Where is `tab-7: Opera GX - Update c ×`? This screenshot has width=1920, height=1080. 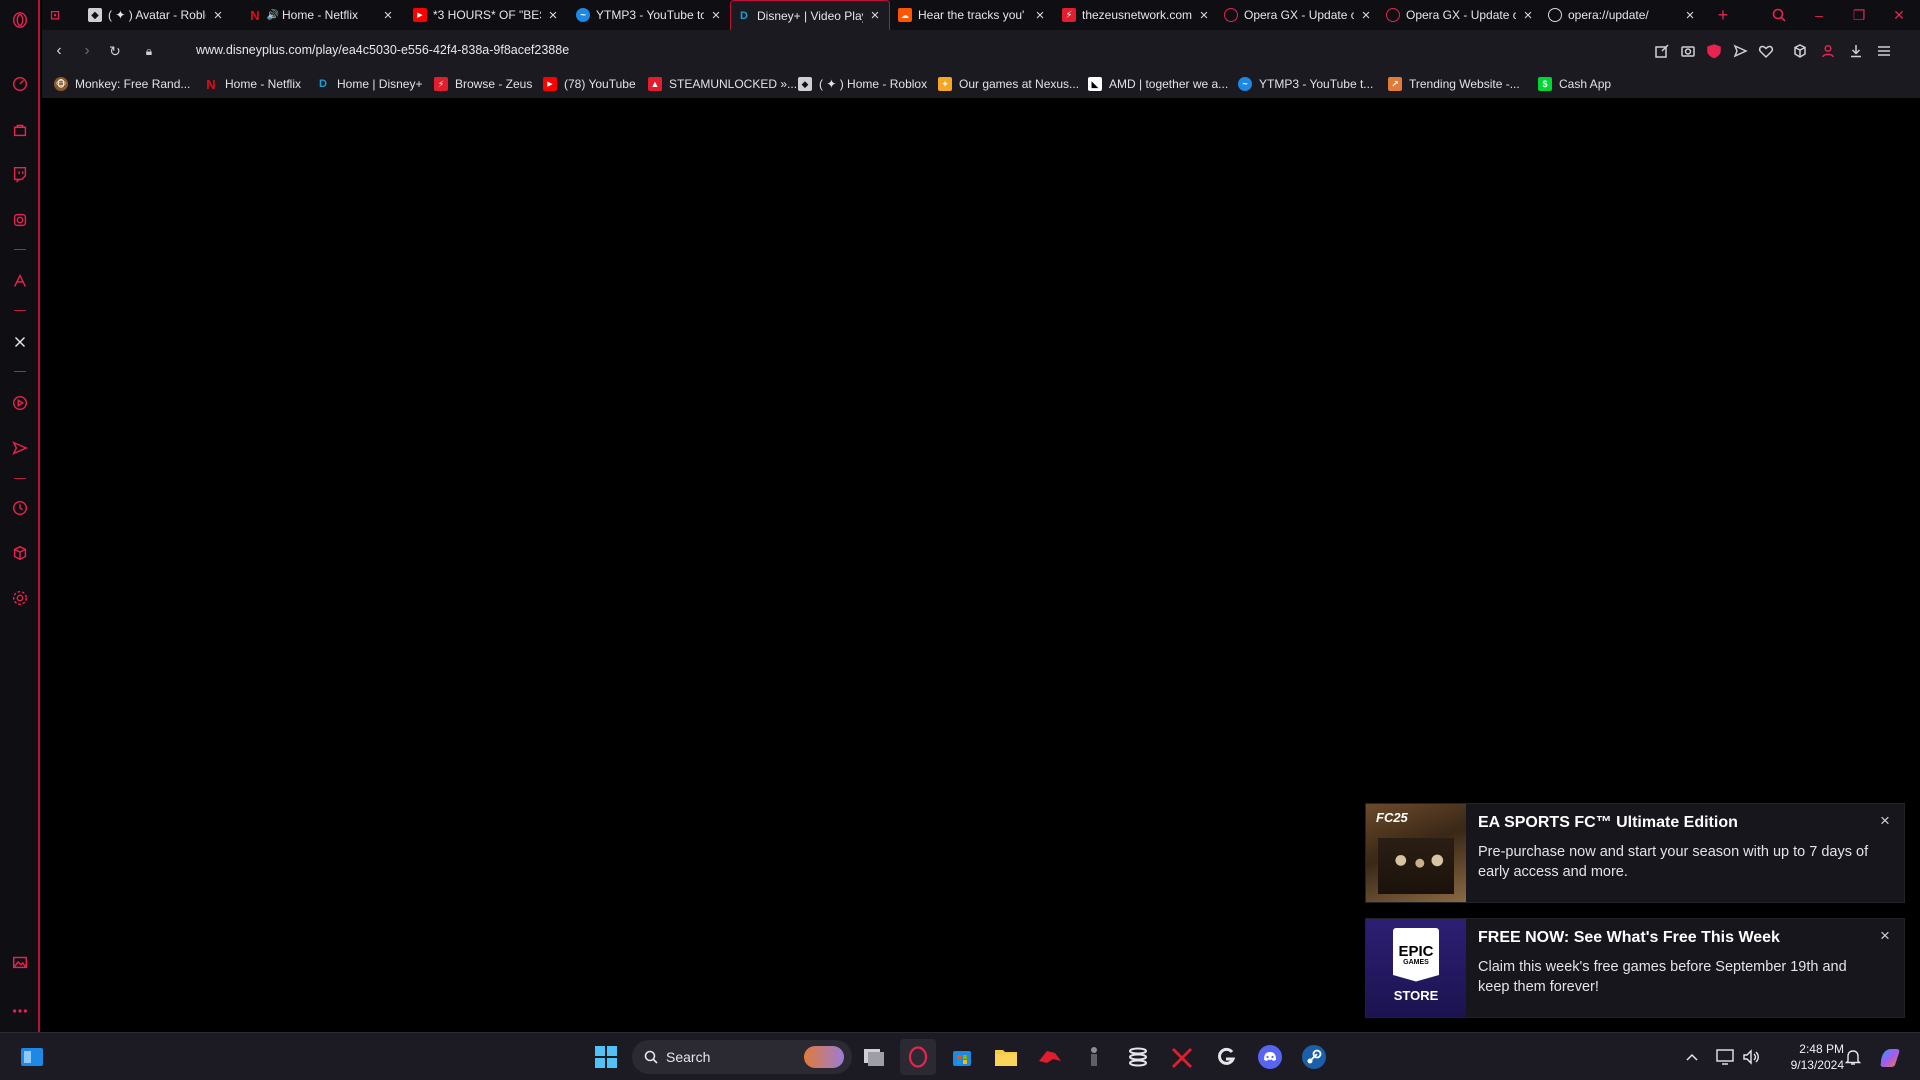
tab-7: Opera GX - Update c × is located at coordinates (1299, 15).